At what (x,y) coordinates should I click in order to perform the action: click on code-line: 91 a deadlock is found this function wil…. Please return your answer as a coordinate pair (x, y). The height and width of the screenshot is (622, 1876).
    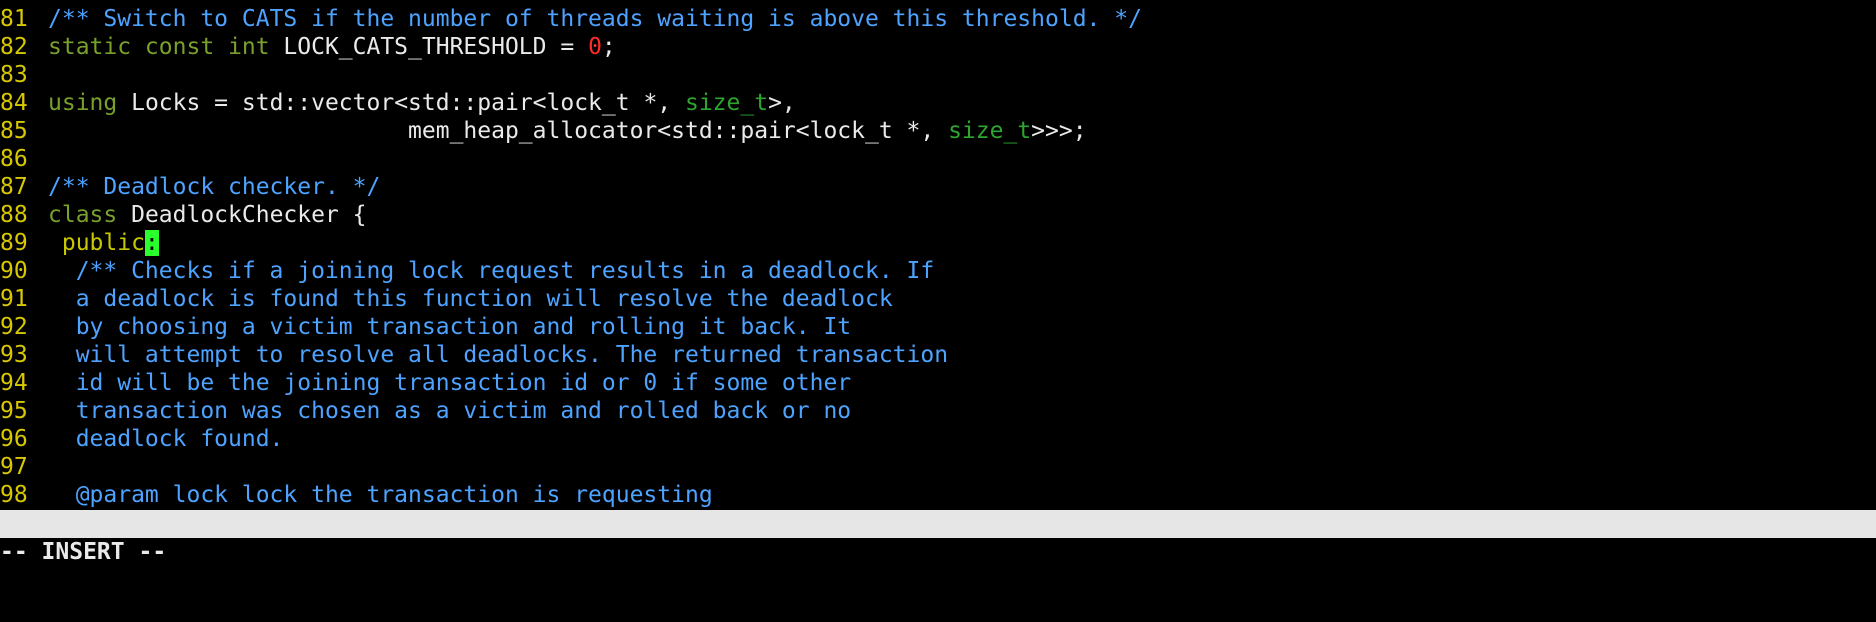
    Looking at the image, I should click on (938, 299).